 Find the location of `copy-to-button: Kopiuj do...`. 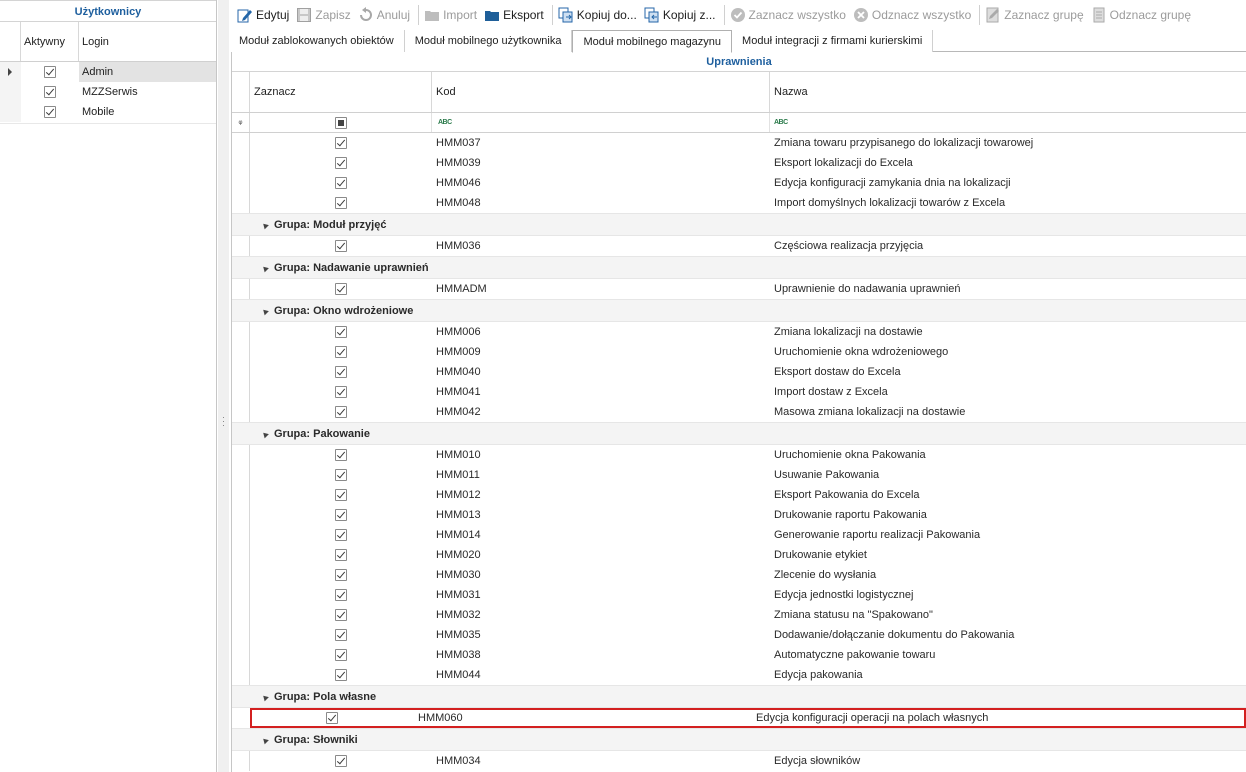

copy-to-button: Kopiuj do... is located at coordinates (599, 15).